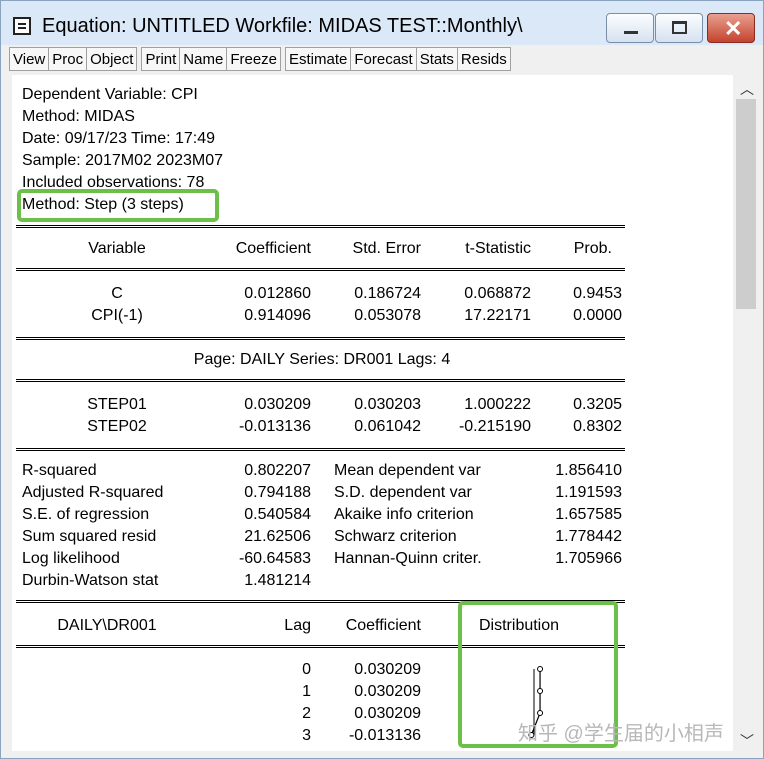 The width and height of the screenshot is (764, 759). What do you see at coordinates (498, 248) in the screenshot?
I see `col-t-statistic: t-Statistic` at bounding box center [498, 248].